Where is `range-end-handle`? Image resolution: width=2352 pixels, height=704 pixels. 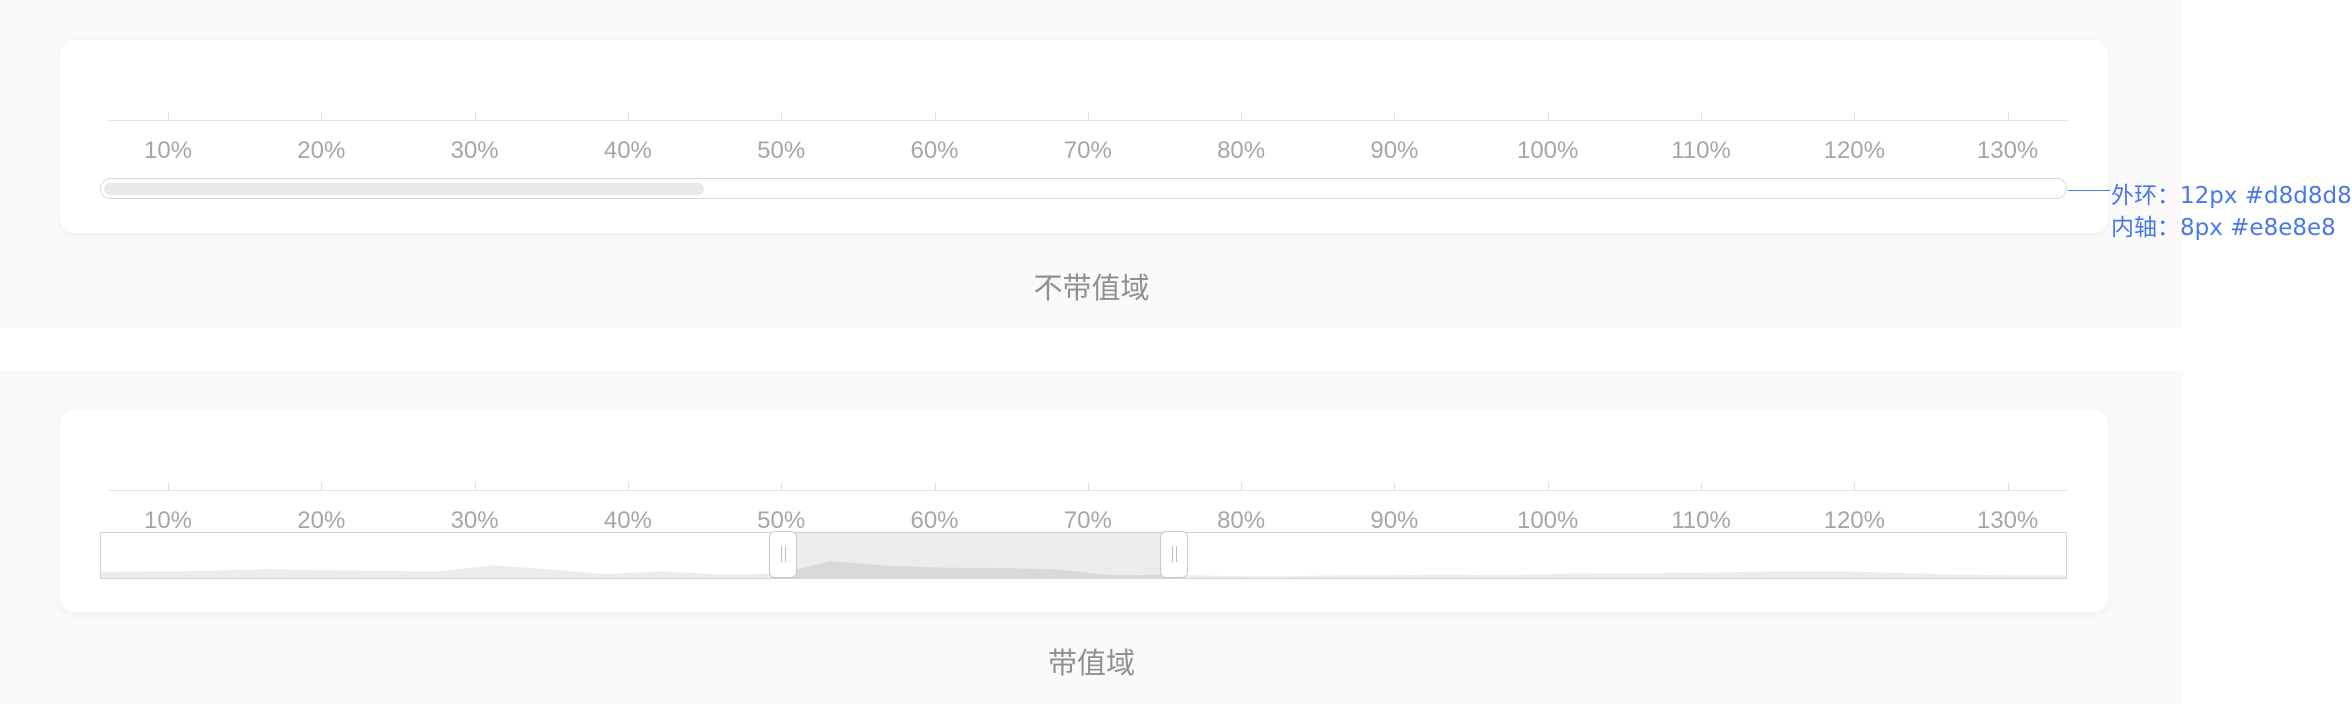
range-end-handle is located at coordinates (1173, 554).